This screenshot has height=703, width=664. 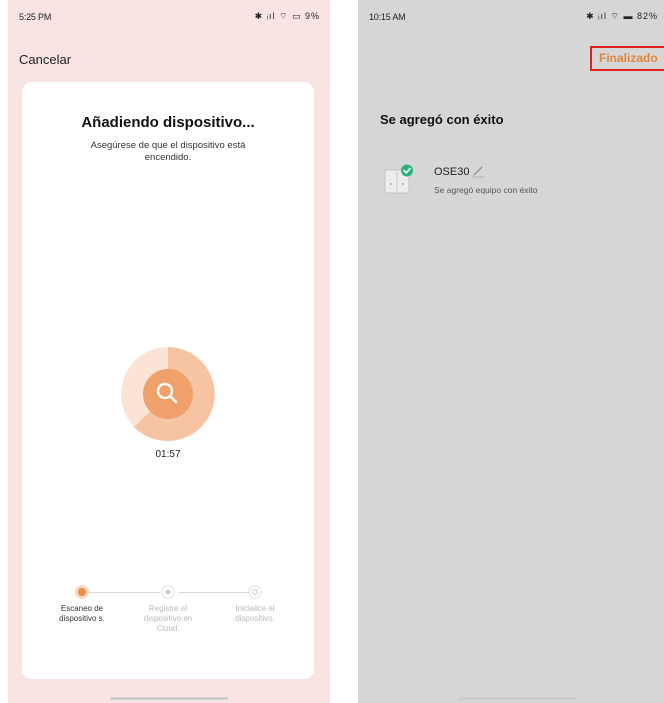 What do you see at coordinates (442, 119) in the screenshot?
I see `page-title: Se agregó con éxito` at bounding box center [442, 119].